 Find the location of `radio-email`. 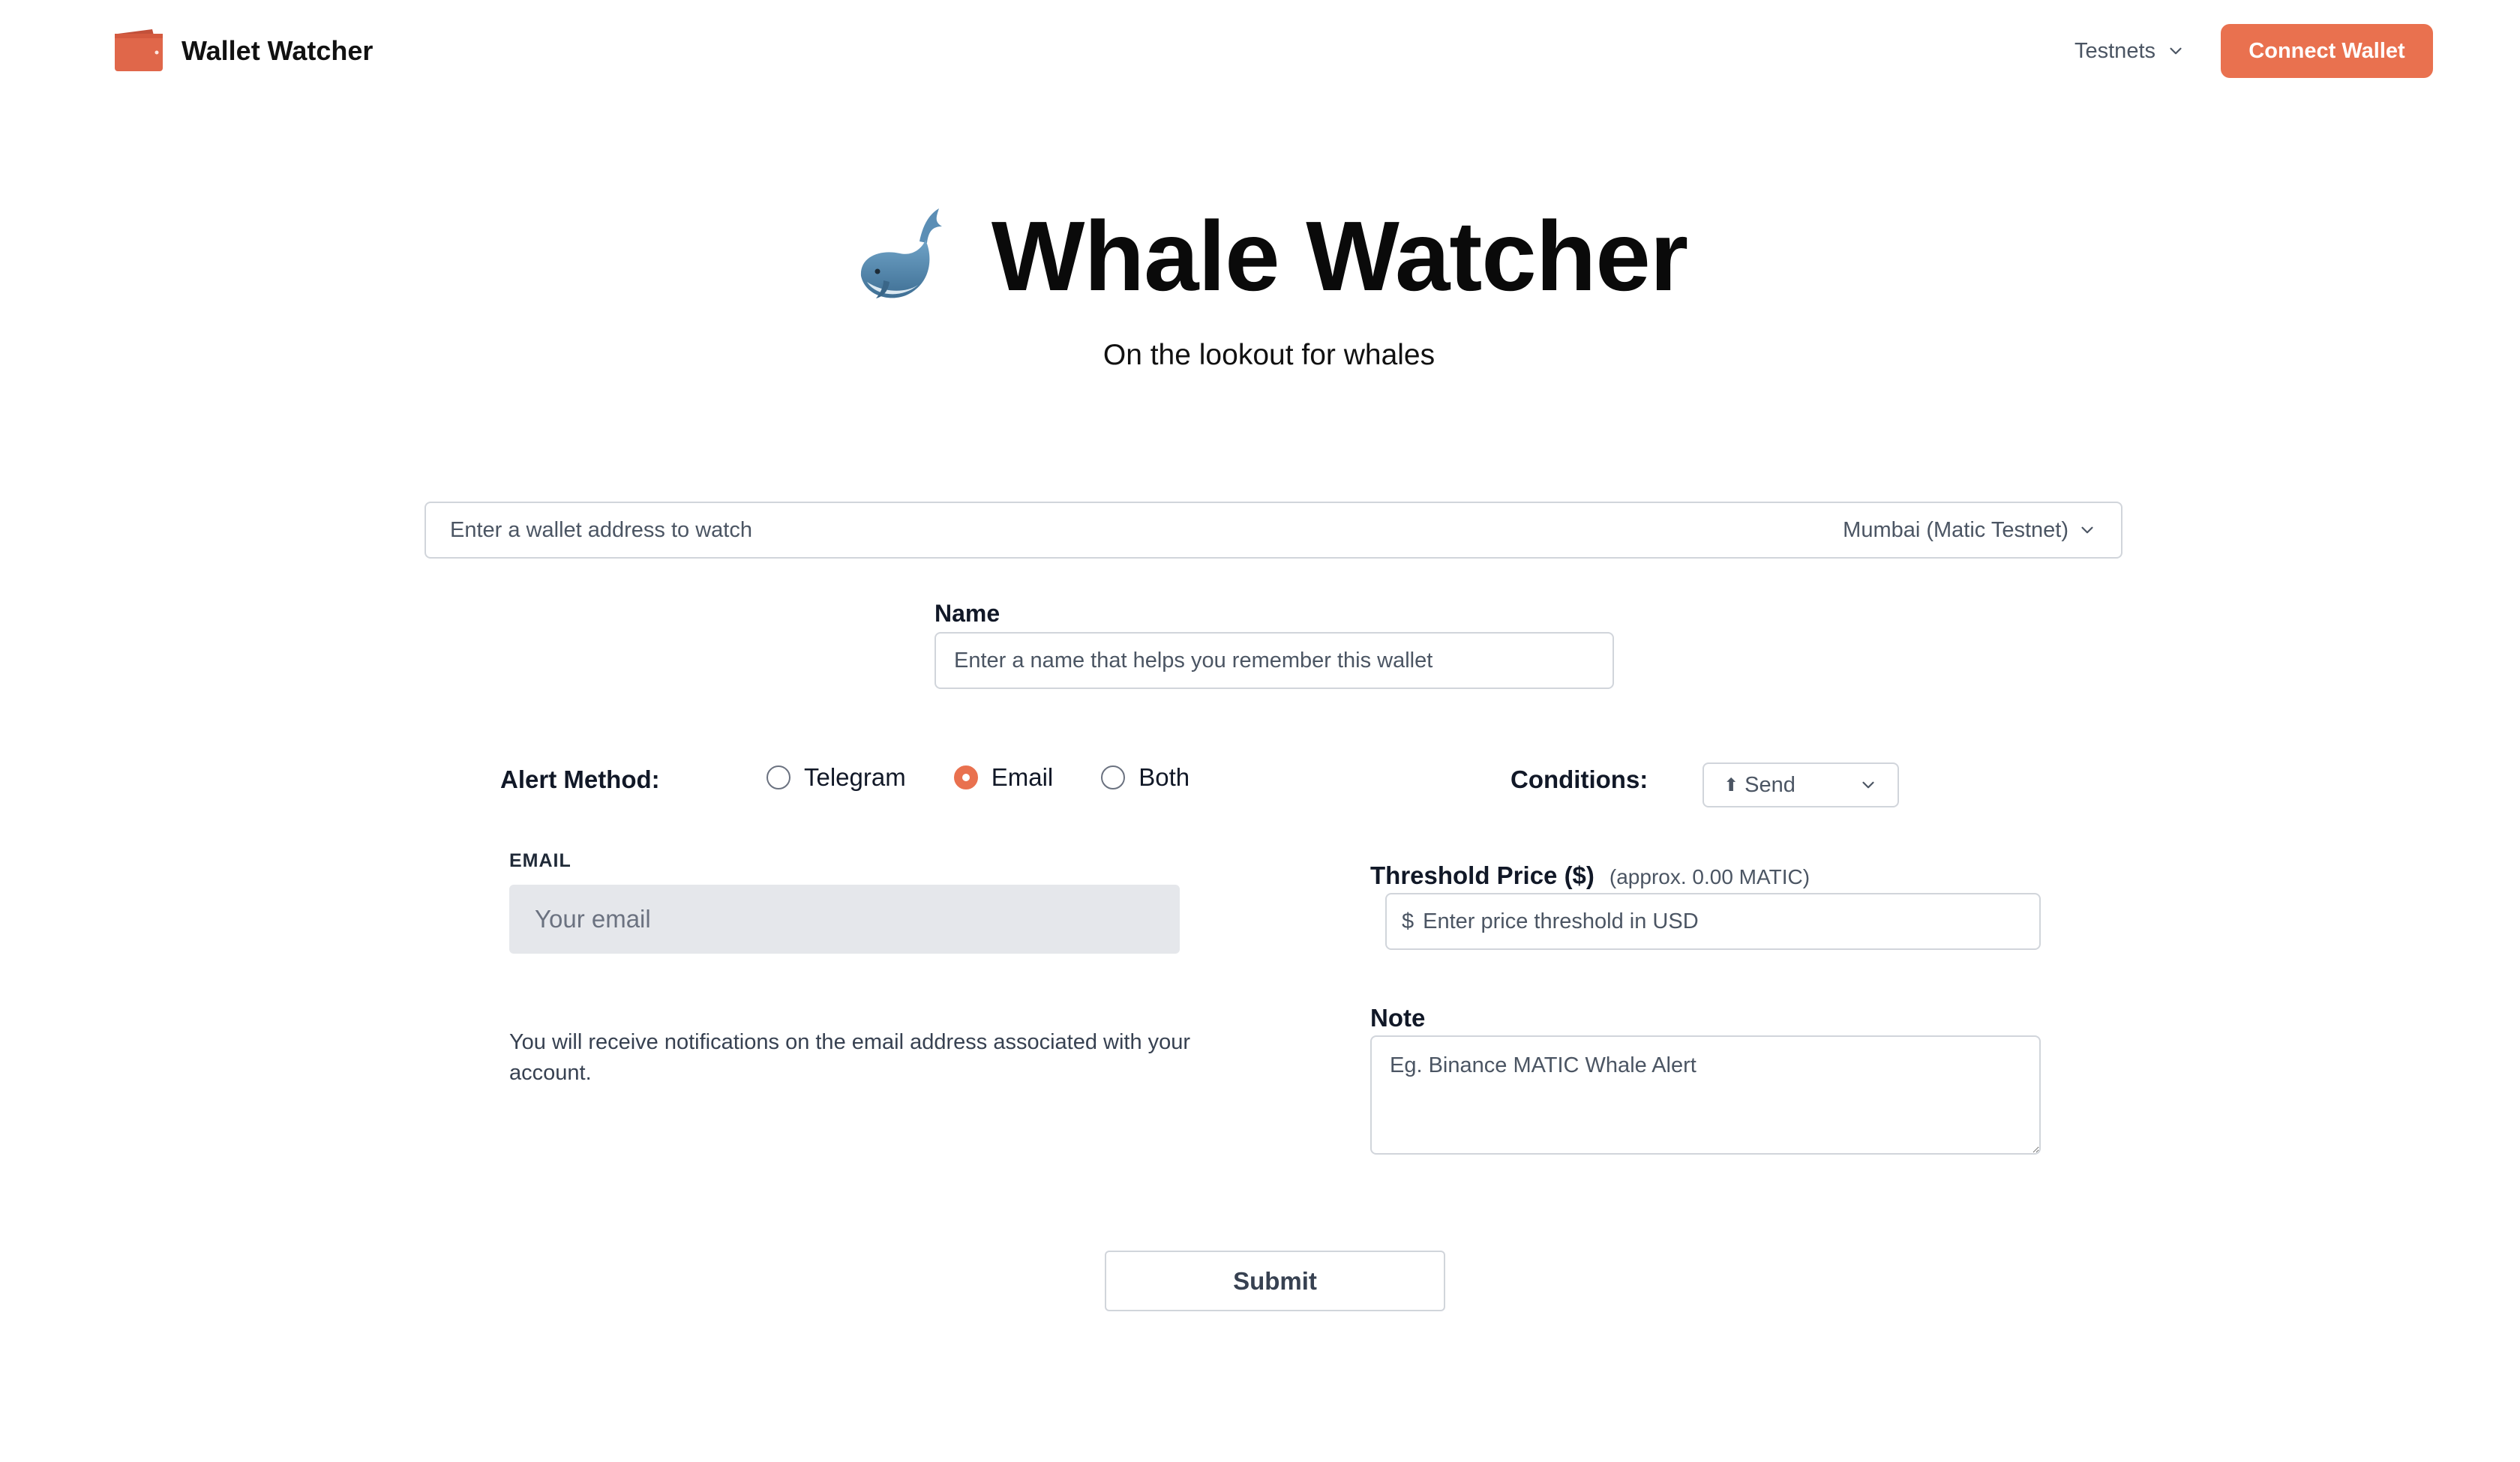

radio-email is located at coordinates (965, 777).